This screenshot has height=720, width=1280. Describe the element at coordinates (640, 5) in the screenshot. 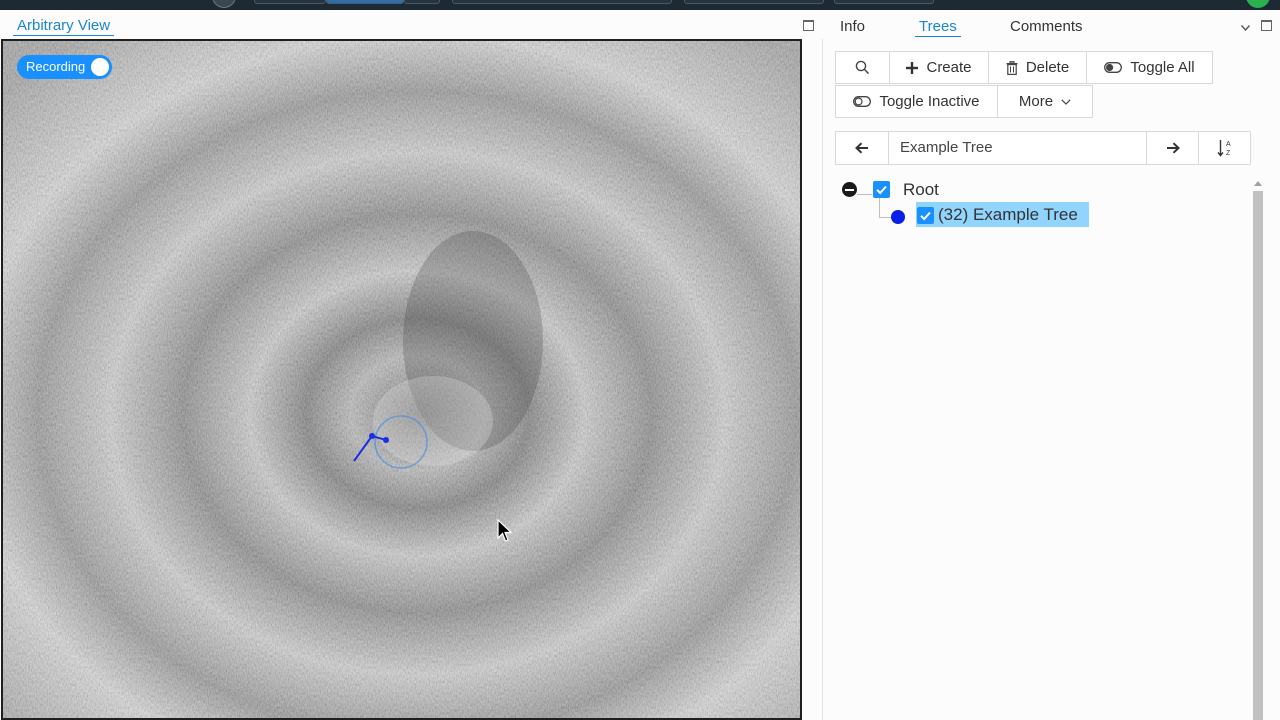

I see `top-navbar` at that location.